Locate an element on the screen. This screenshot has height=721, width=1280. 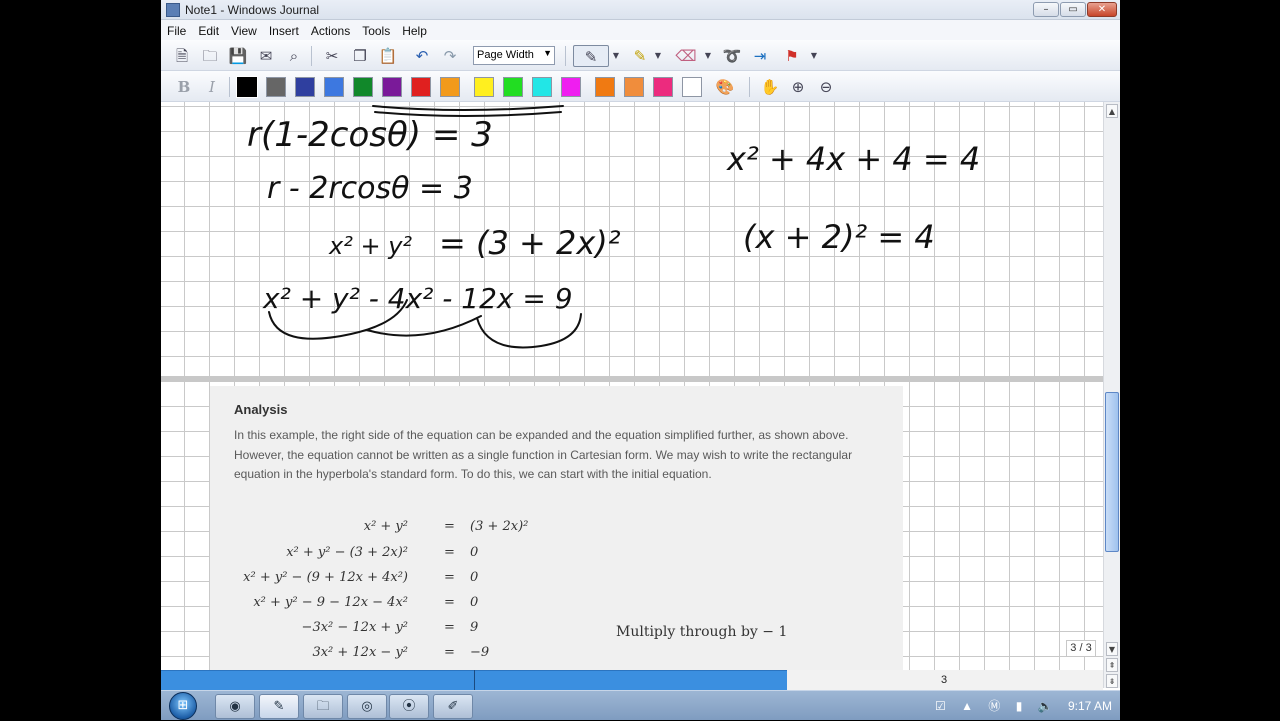
equation-lhs: 3x² + 12x − y² is located at coordinates (360, 652).